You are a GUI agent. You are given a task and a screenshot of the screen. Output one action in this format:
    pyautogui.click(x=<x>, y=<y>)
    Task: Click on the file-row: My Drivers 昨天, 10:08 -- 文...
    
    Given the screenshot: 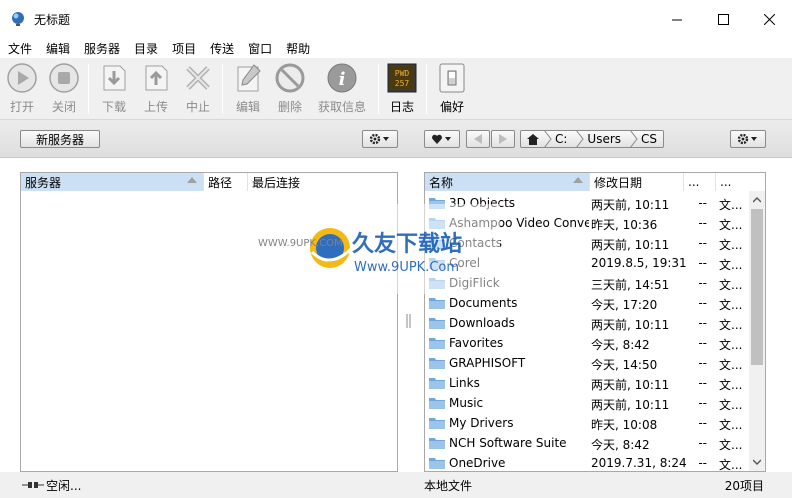 What is the action you would take?
    pyautogui.click(x=586, y=423)
    